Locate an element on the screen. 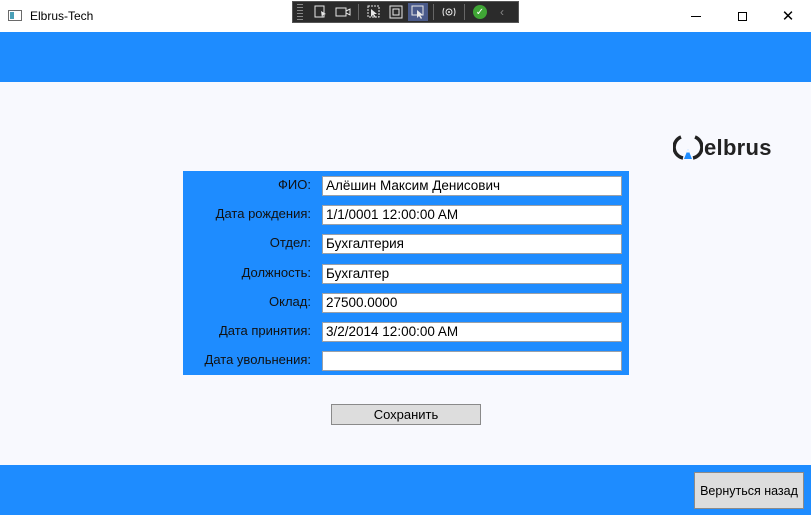  frame-icon is located at coordinates (396, 12).